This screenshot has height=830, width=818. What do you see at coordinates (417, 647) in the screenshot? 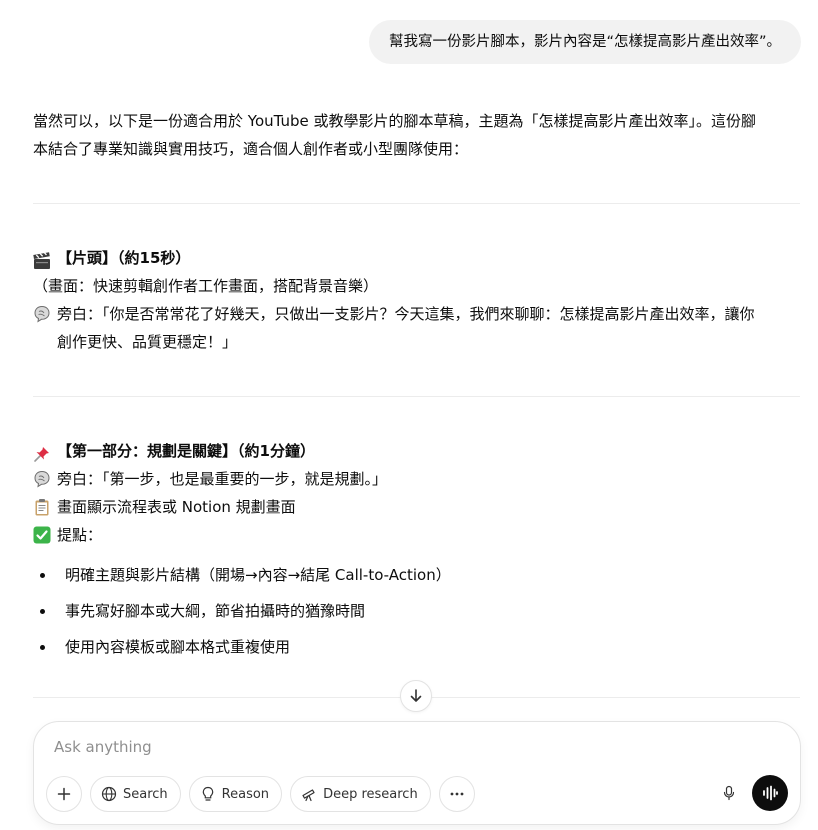
I see `list-item: 使用內容模板或腳本格式重複使用` at bounding box center [417, 647].